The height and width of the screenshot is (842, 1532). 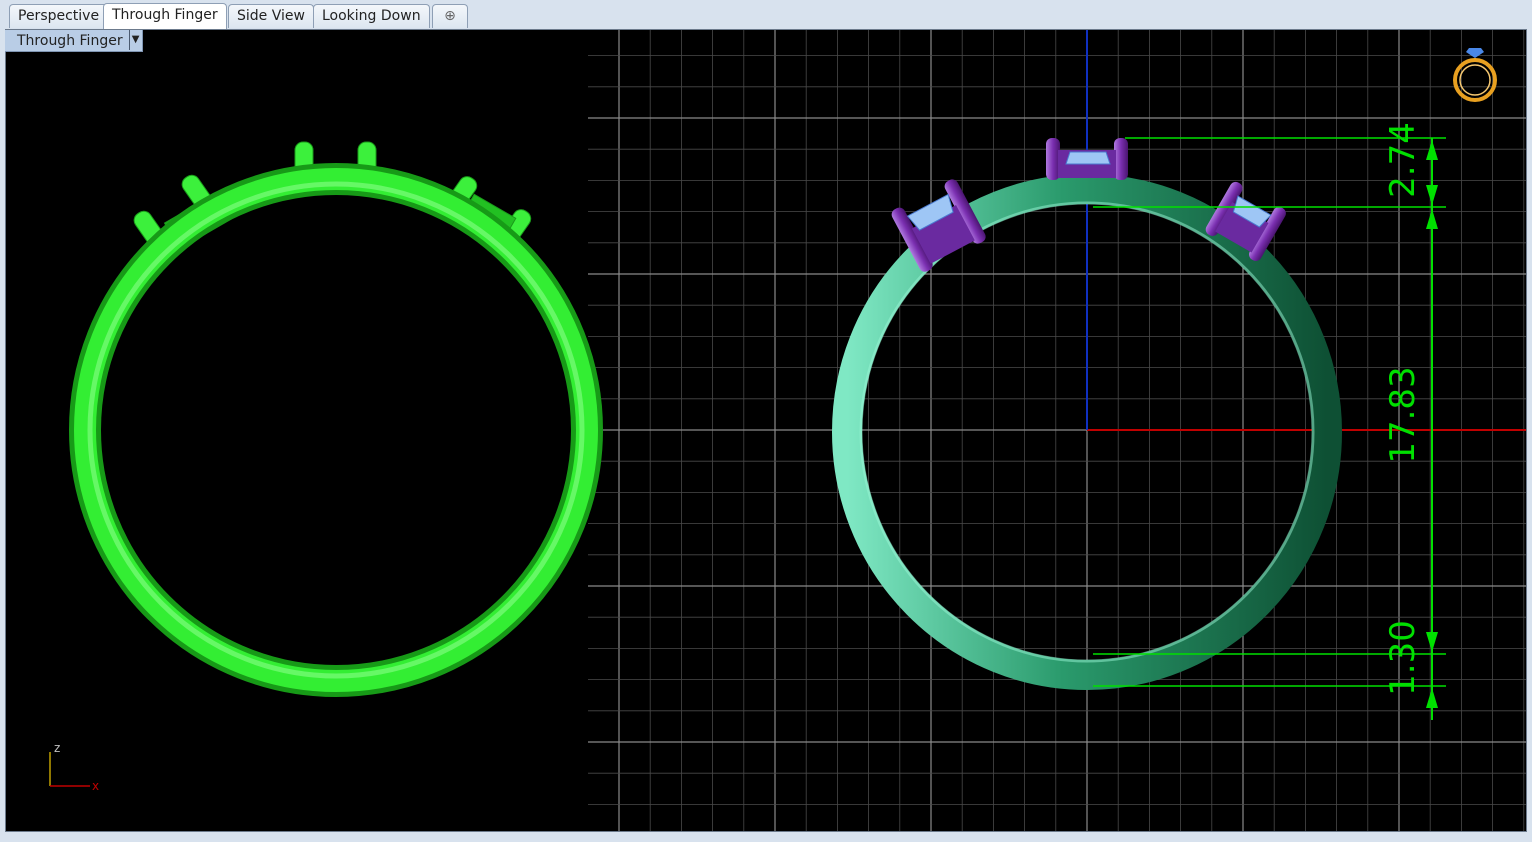 I want to click on dimension-inner-diameter: 17.83, so click(x=1403, y=414).